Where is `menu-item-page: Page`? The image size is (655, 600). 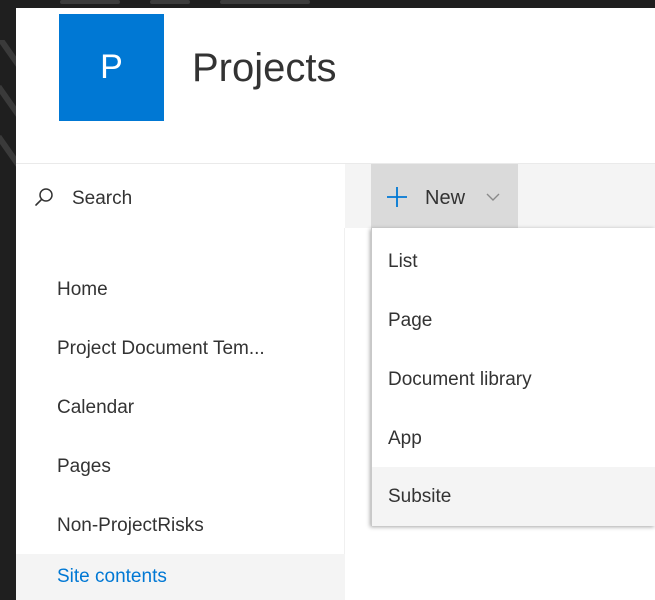 menu-item-page: Page is located at coordinates (513, 320).